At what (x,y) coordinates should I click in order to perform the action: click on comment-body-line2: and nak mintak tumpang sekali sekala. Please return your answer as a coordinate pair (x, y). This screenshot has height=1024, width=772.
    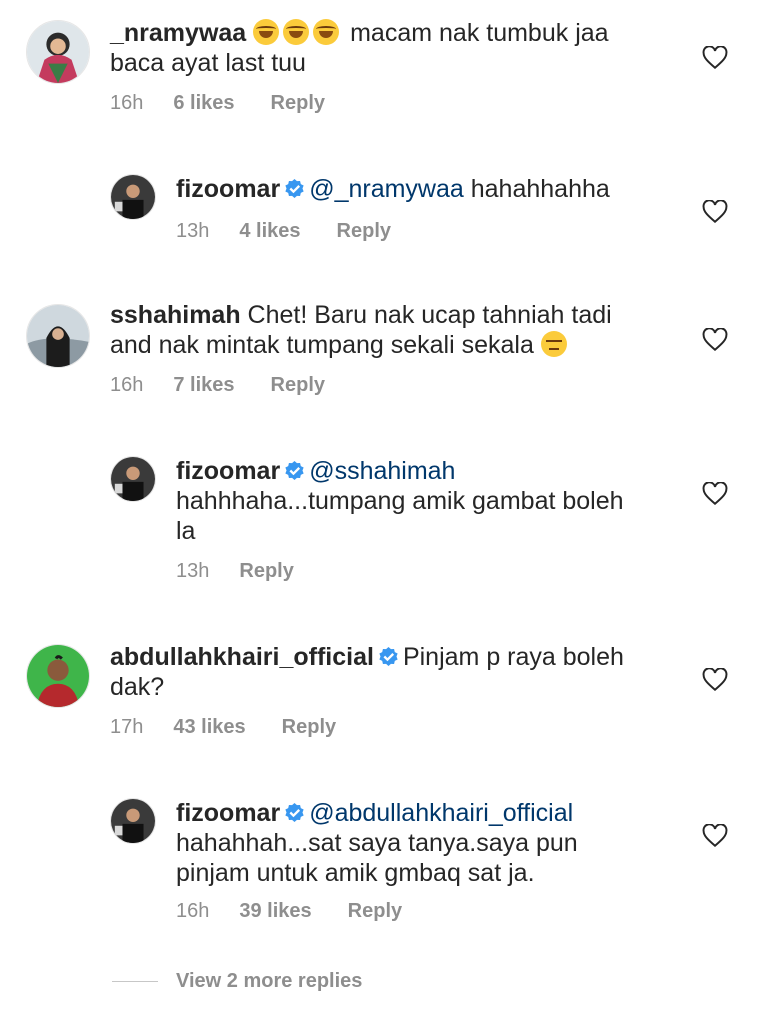
    Looking at the image, I should click on (325, 345).